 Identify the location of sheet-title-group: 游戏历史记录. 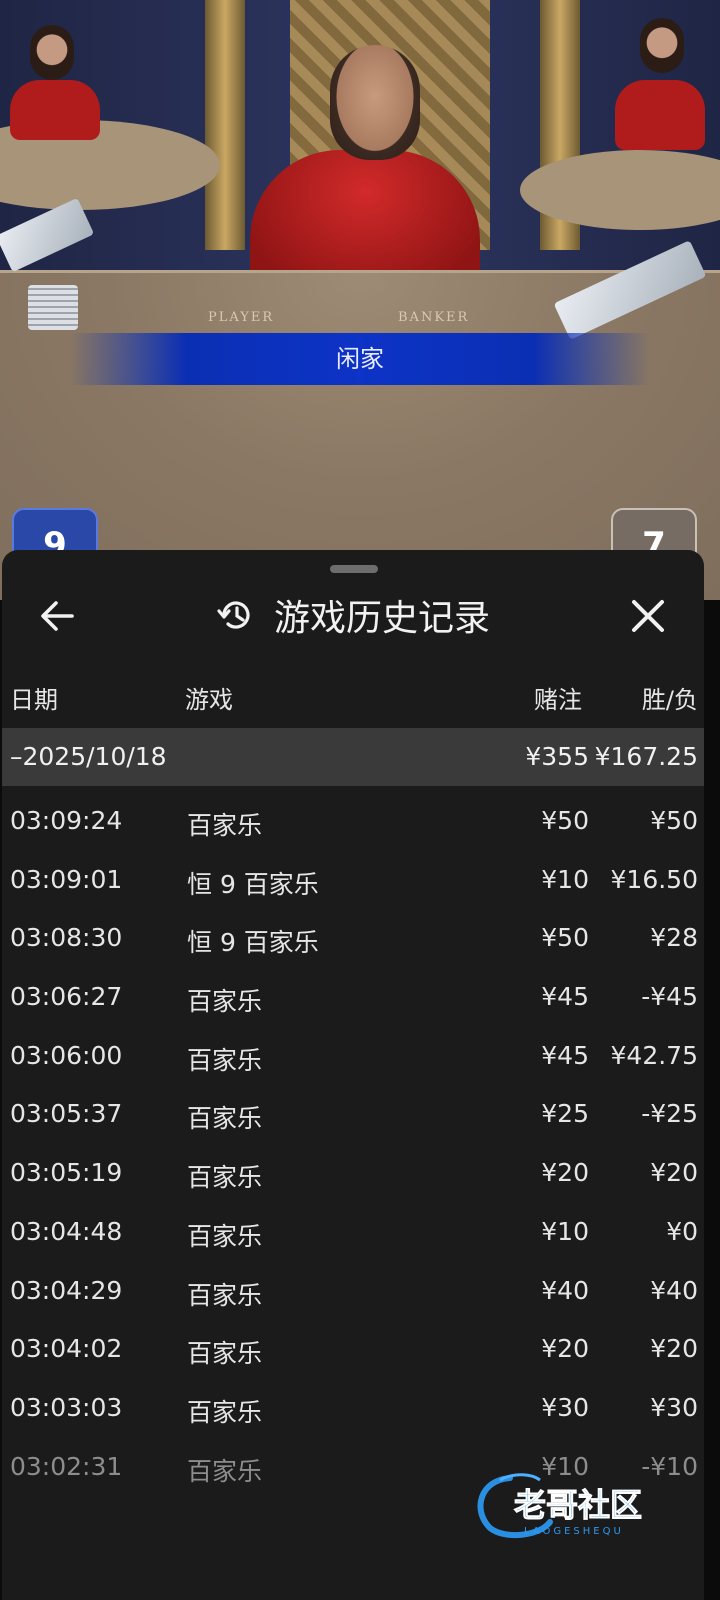
(353, 615).